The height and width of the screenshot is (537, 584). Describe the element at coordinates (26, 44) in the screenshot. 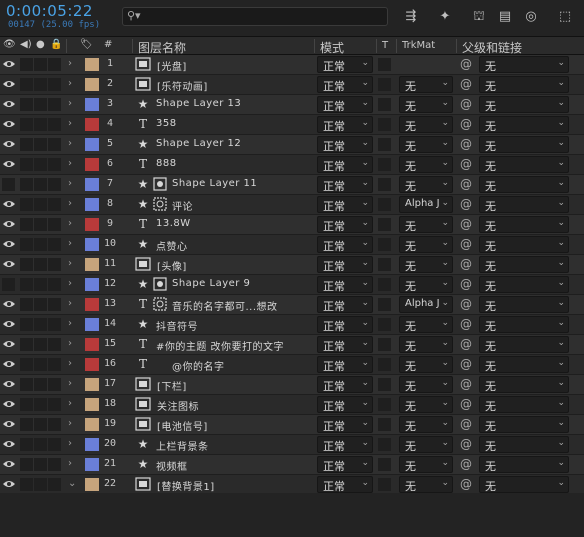

I see `audio-switch-header-icon: ◀)` at that location.